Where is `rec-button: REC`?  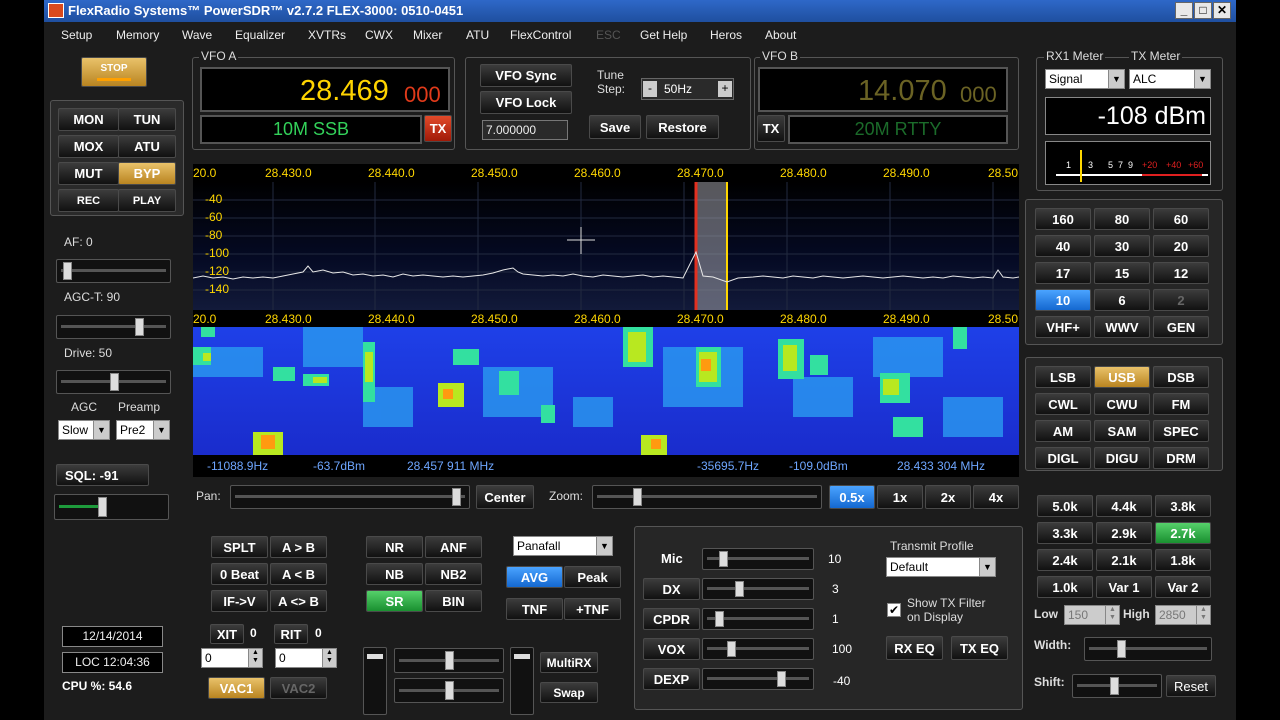
rec-button: REC is located at coordinates (88, 200).